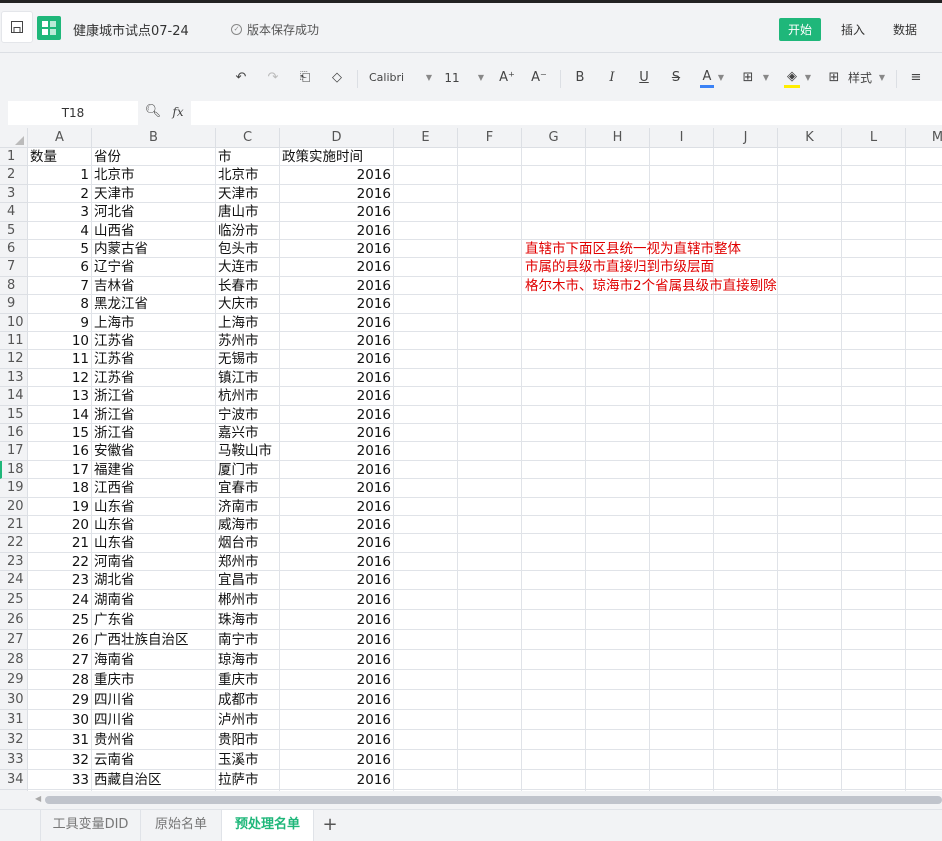 The width and height of the screenshot is (942, 841). What do you see at coordinates (337, 157) in the screenshot?
I see `header-cell: 政策实施时间` at bounding box center [337, 157].